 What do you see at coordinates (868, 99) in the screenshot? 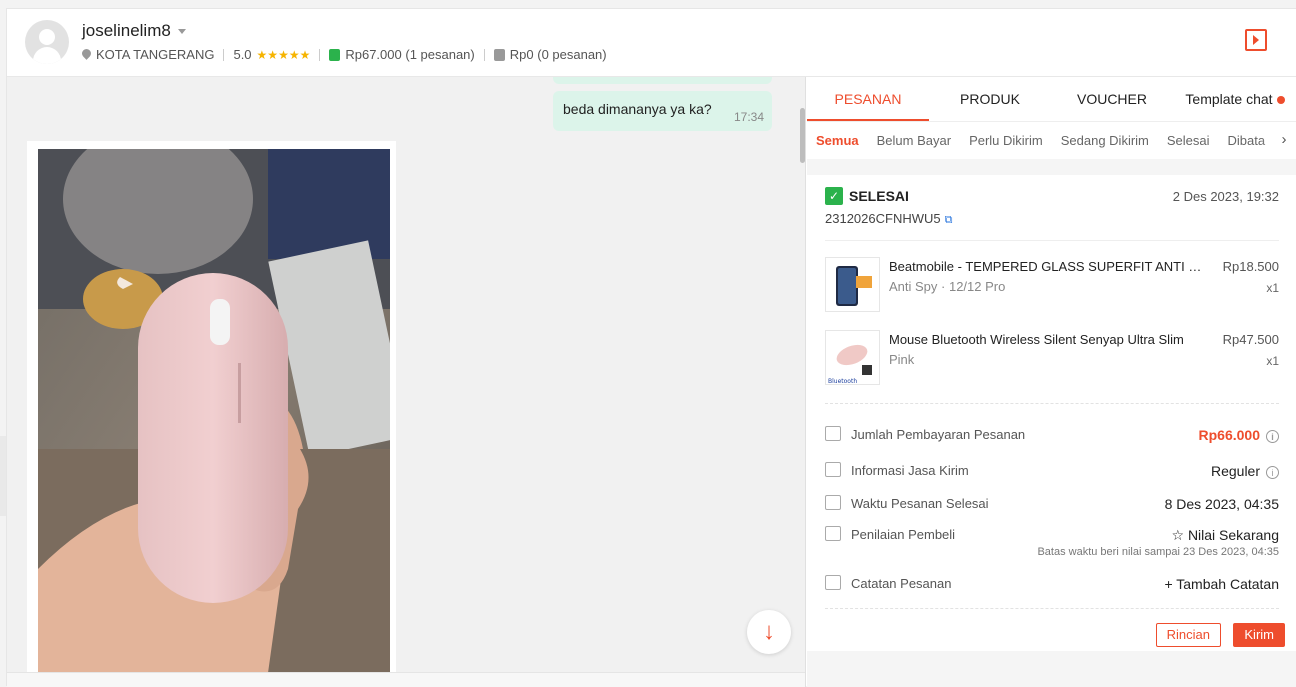
I see `tab-pesanan: PESANAN` at bounding box center [868, 99].